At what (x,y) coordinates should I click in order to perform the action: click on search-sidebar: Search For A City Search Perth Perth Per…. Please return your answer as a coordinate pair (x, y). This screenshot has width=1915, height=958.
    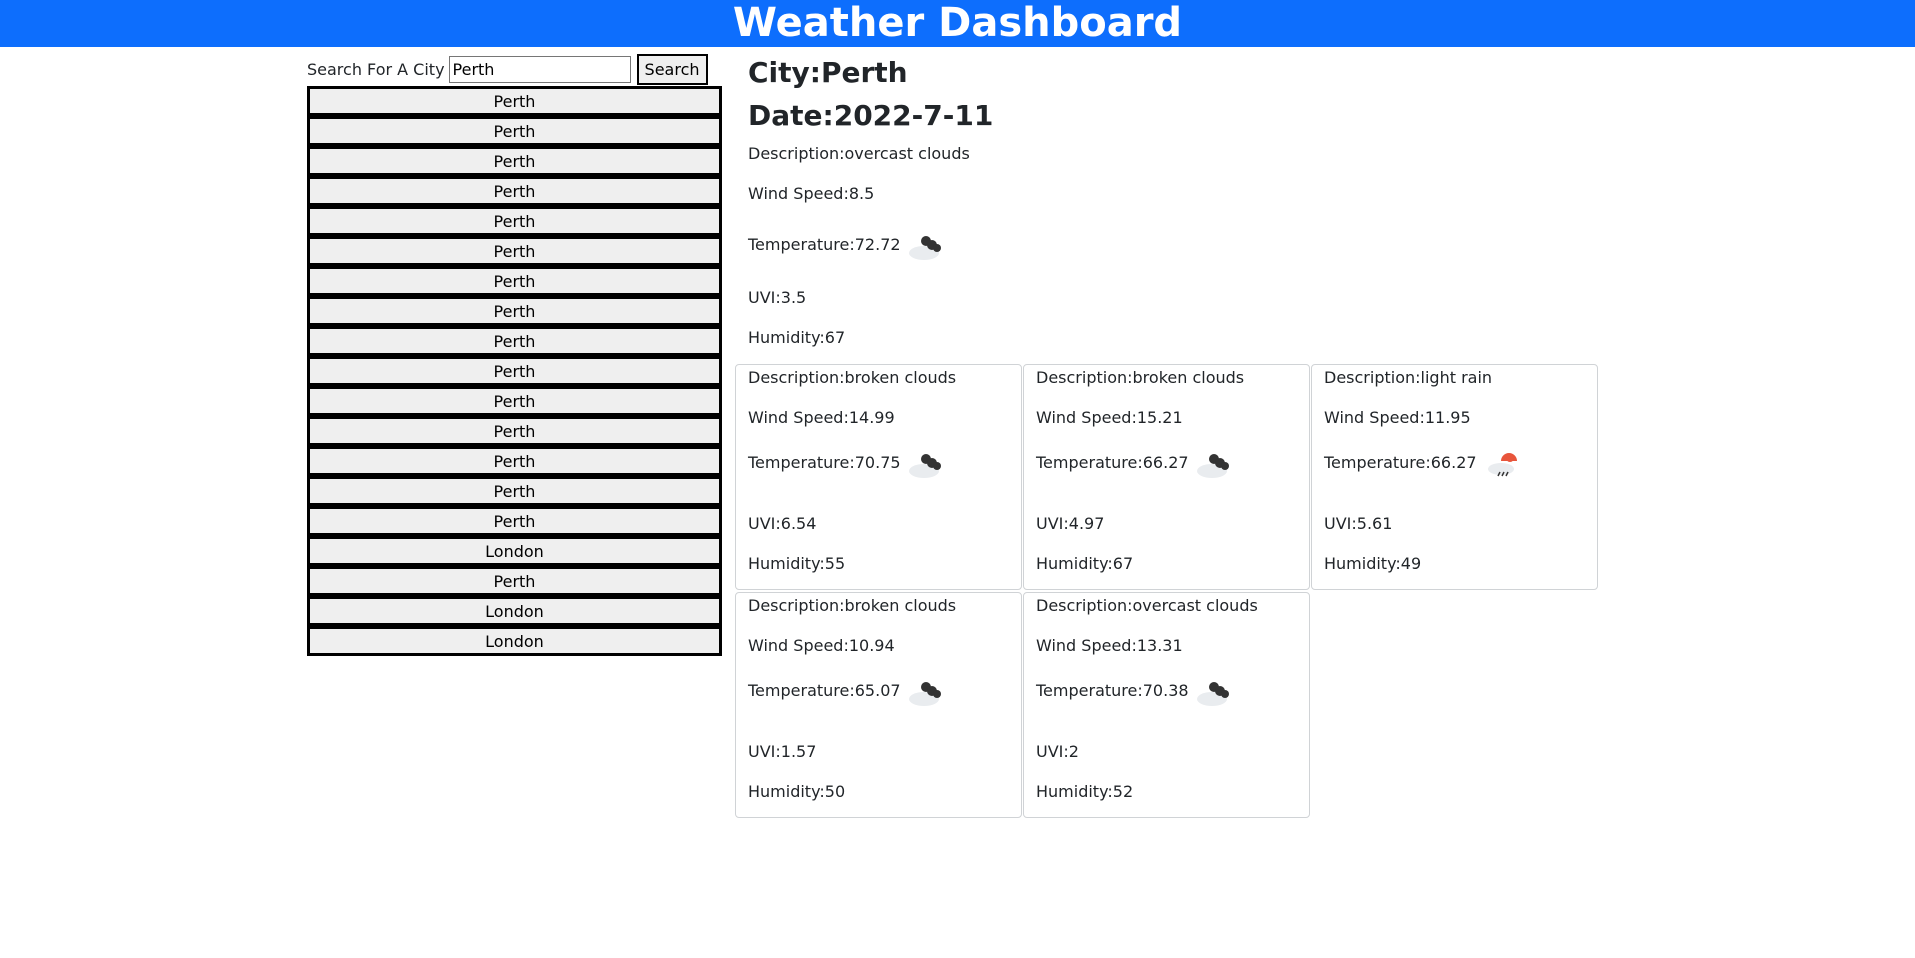
    Looking at the image, I should click on (514, 355).